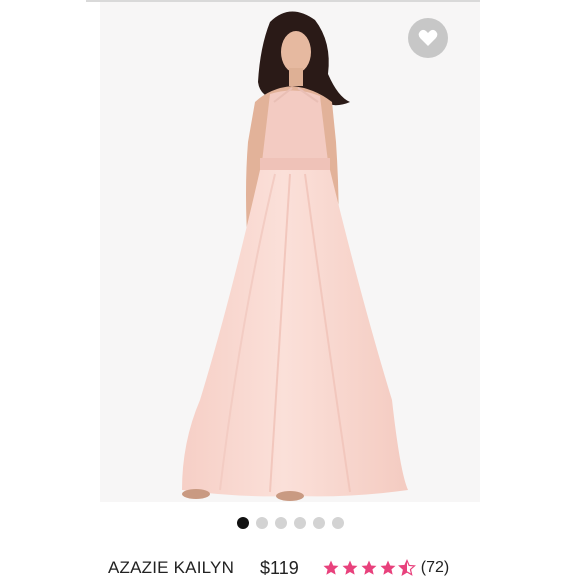 This screenshot has width=580, height=580. I want to click on star-half-icon, so click(406, 567).